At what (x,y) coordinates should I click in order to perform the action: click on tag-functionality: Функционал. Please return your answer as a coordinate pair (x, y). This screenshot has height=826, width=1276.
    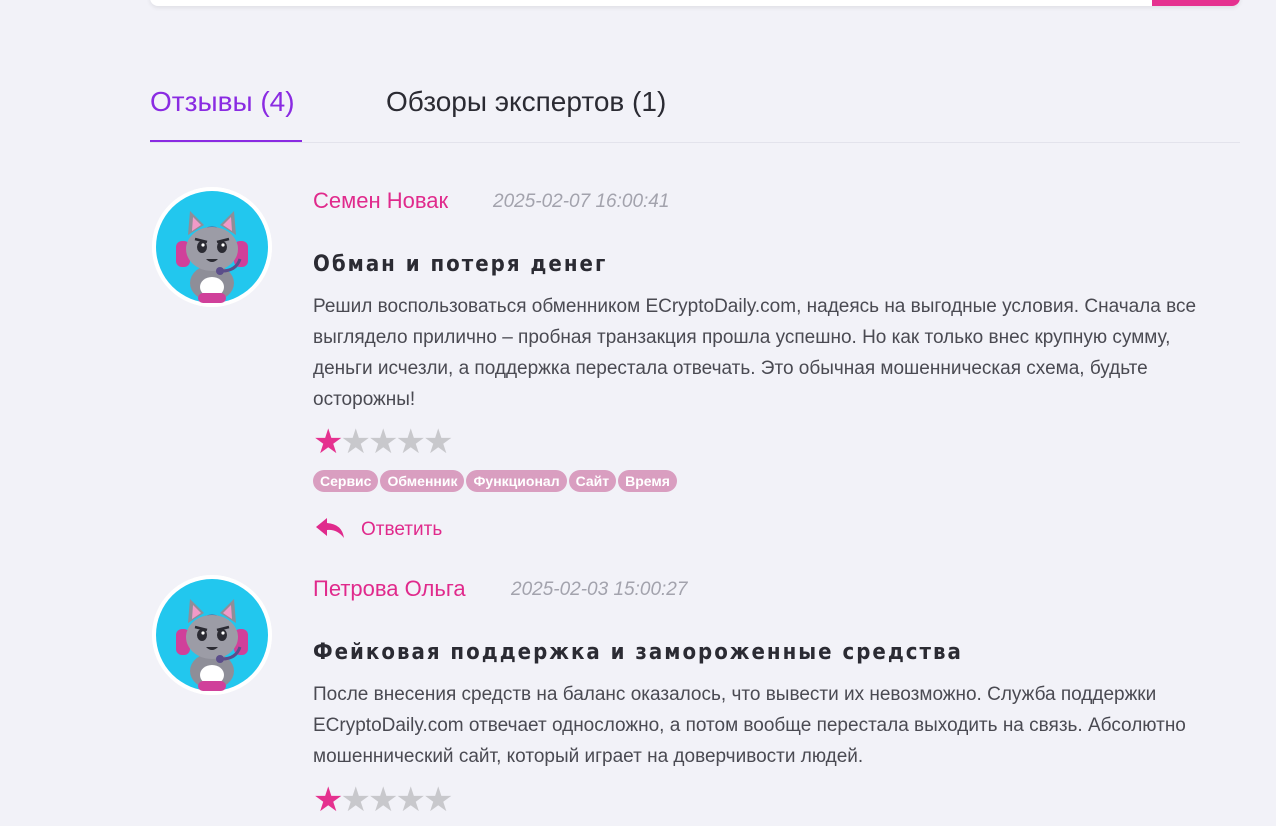
    Looking at the image, I should click on (516, 481).